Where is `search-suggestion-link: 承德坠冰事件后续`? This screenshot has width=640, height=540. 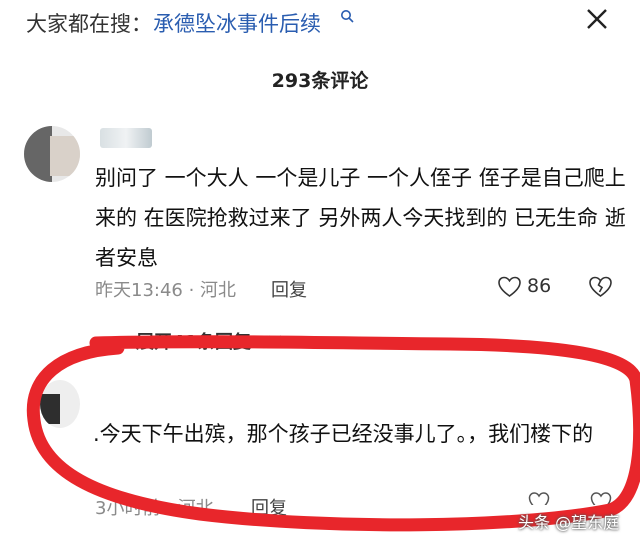
search-suggestion-link: 承德坠冰事件后续 is located at coordinates (237, 23).